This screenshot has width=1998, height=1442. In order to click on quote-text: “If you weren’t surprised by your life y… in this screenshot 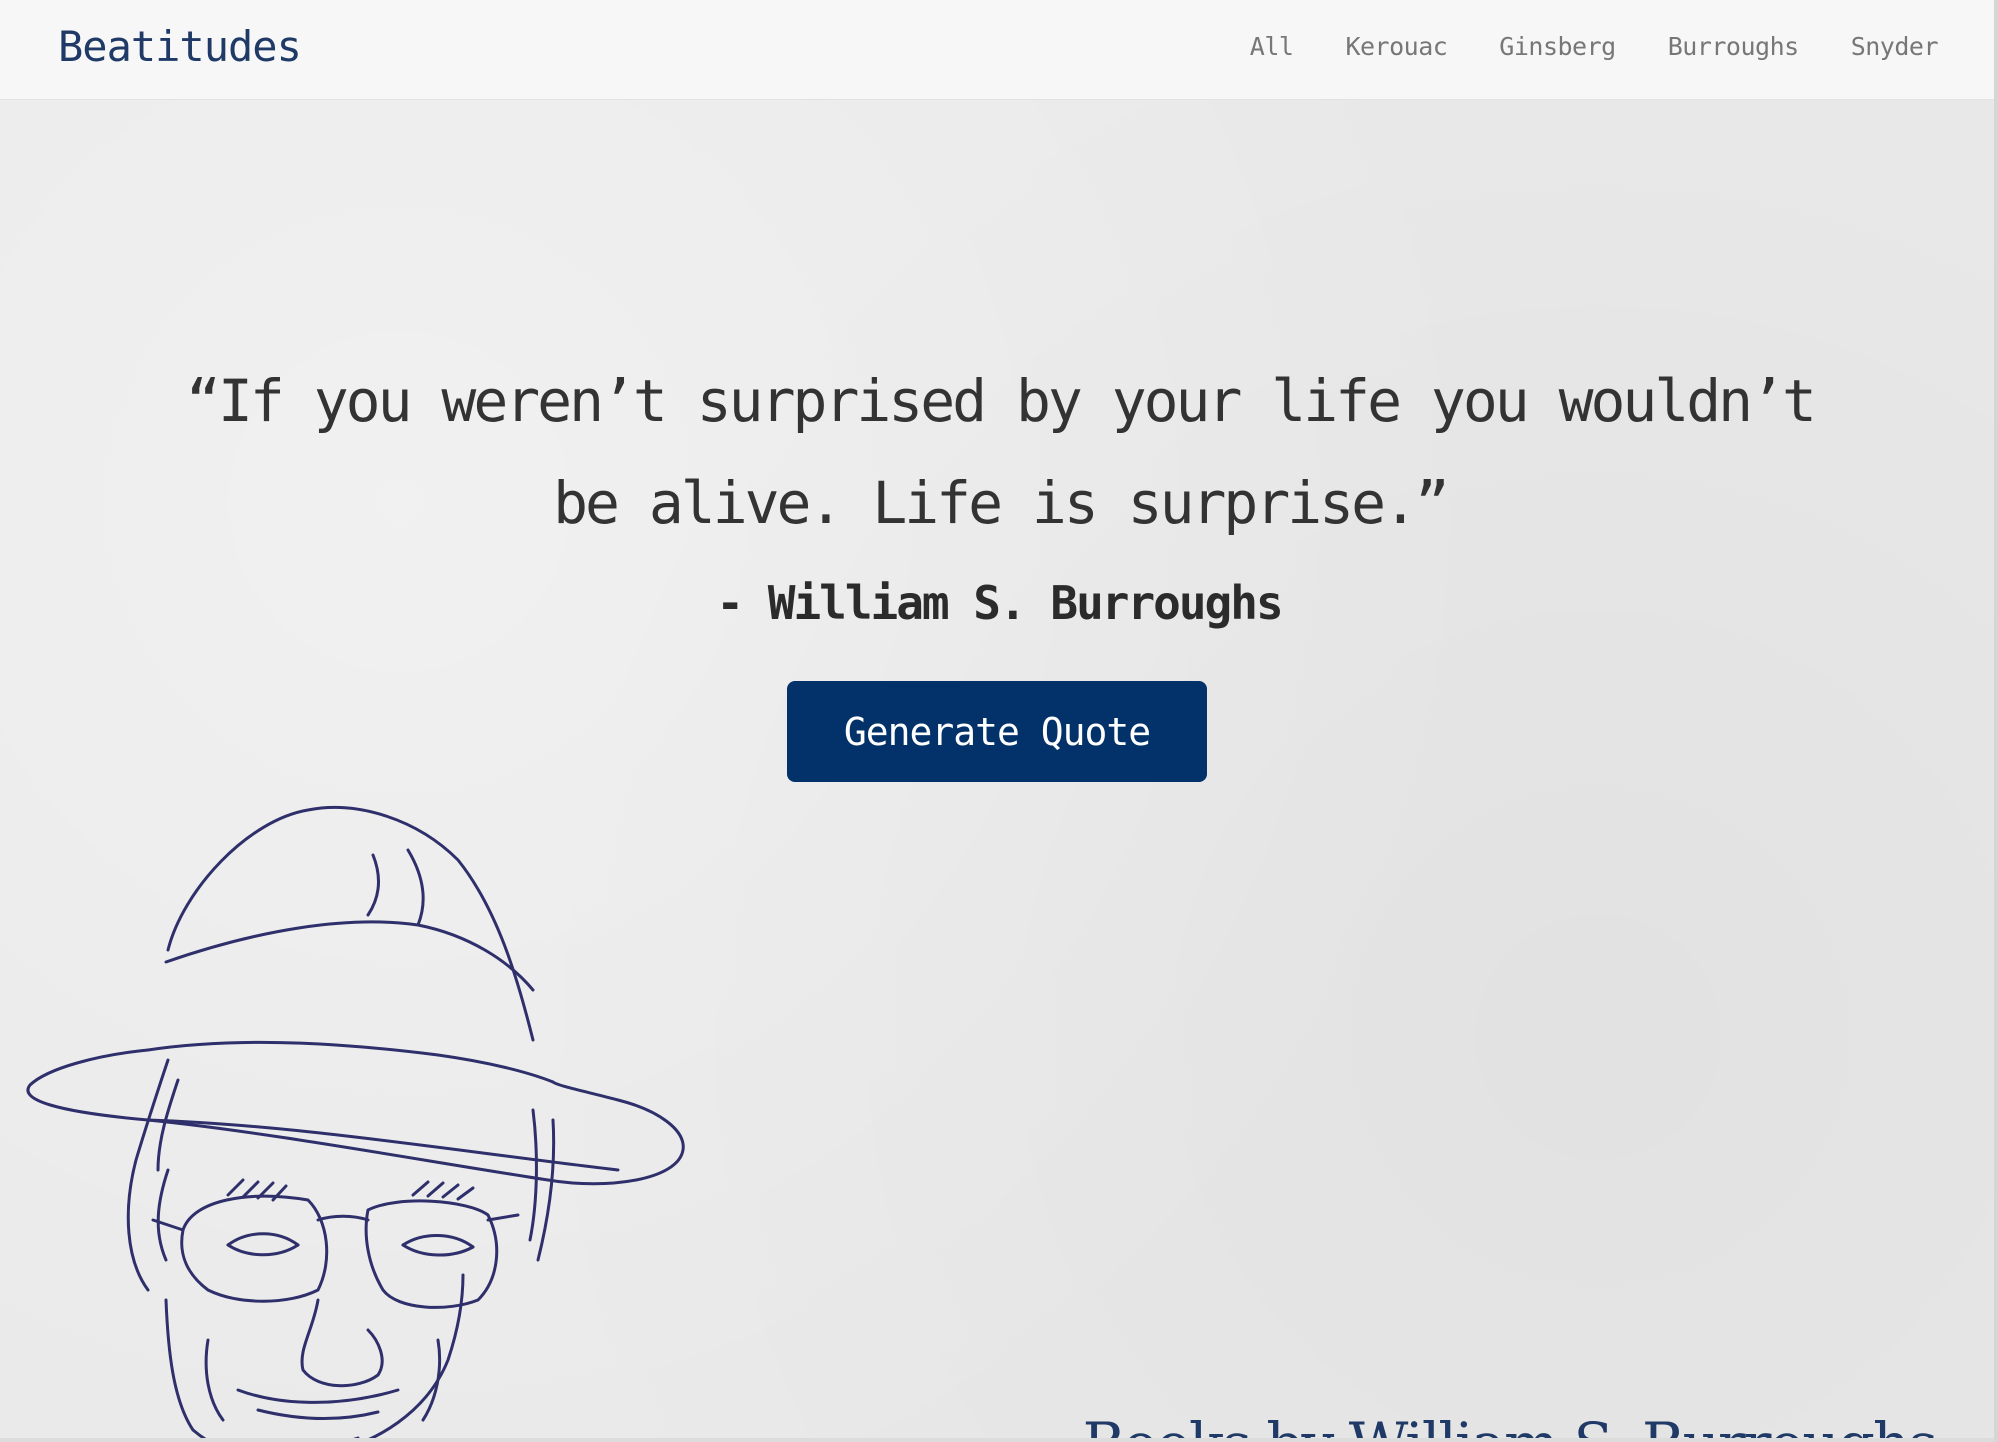, I will do `click(1001, 452)`.